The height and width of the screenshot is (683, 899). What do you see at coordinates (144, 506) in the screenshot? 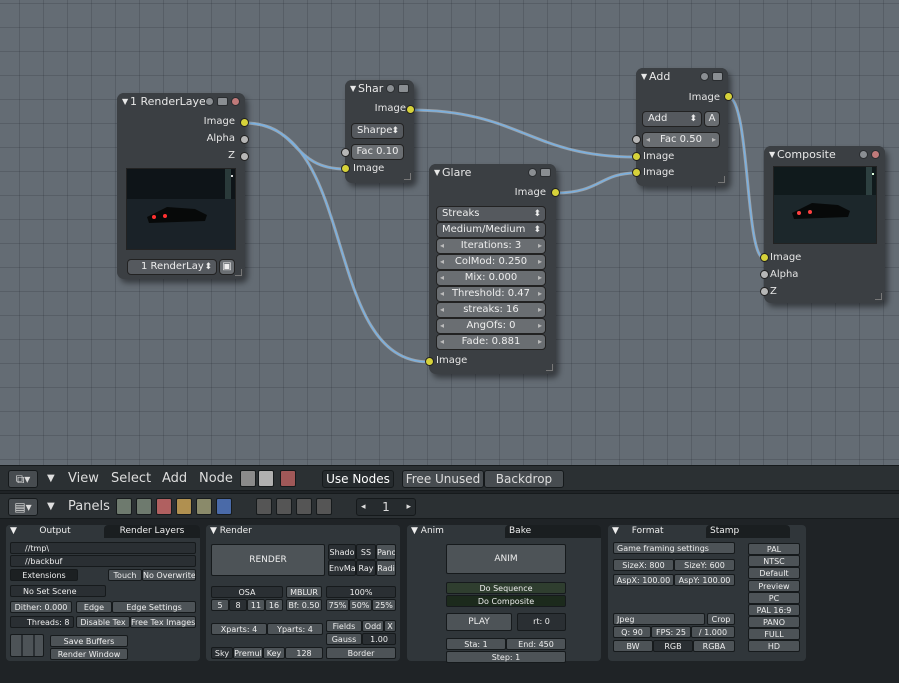
I see `script-context-icon` at bounding box center [144, 506].